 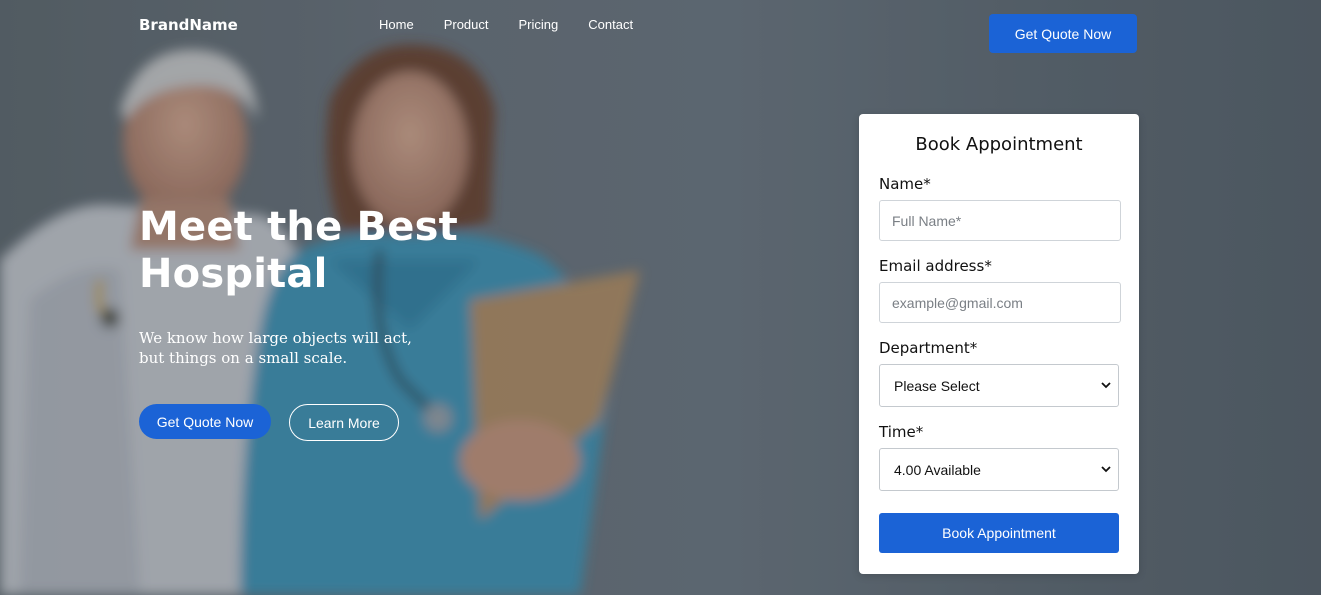 I want to click on header-get-quote-button: Get Quote Now, so click(x=1063, y=33).